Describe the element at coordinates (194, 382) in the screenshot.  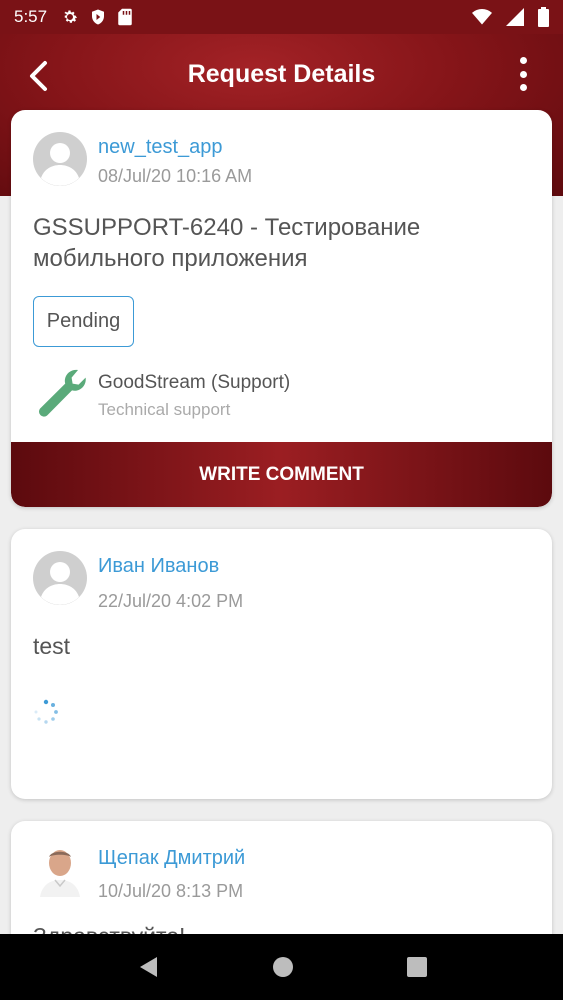
I see `service-name: GoodStream (Support)` at that location.